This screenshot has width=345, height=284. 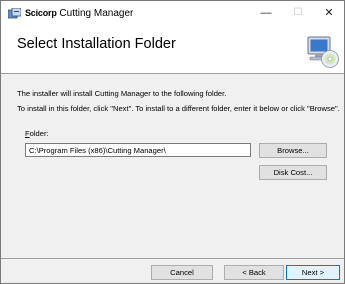 What do you see at coordinates (182, 272) in the screenshot?
I see `cancel-button: Cancel` at bounding box center [182, 272].